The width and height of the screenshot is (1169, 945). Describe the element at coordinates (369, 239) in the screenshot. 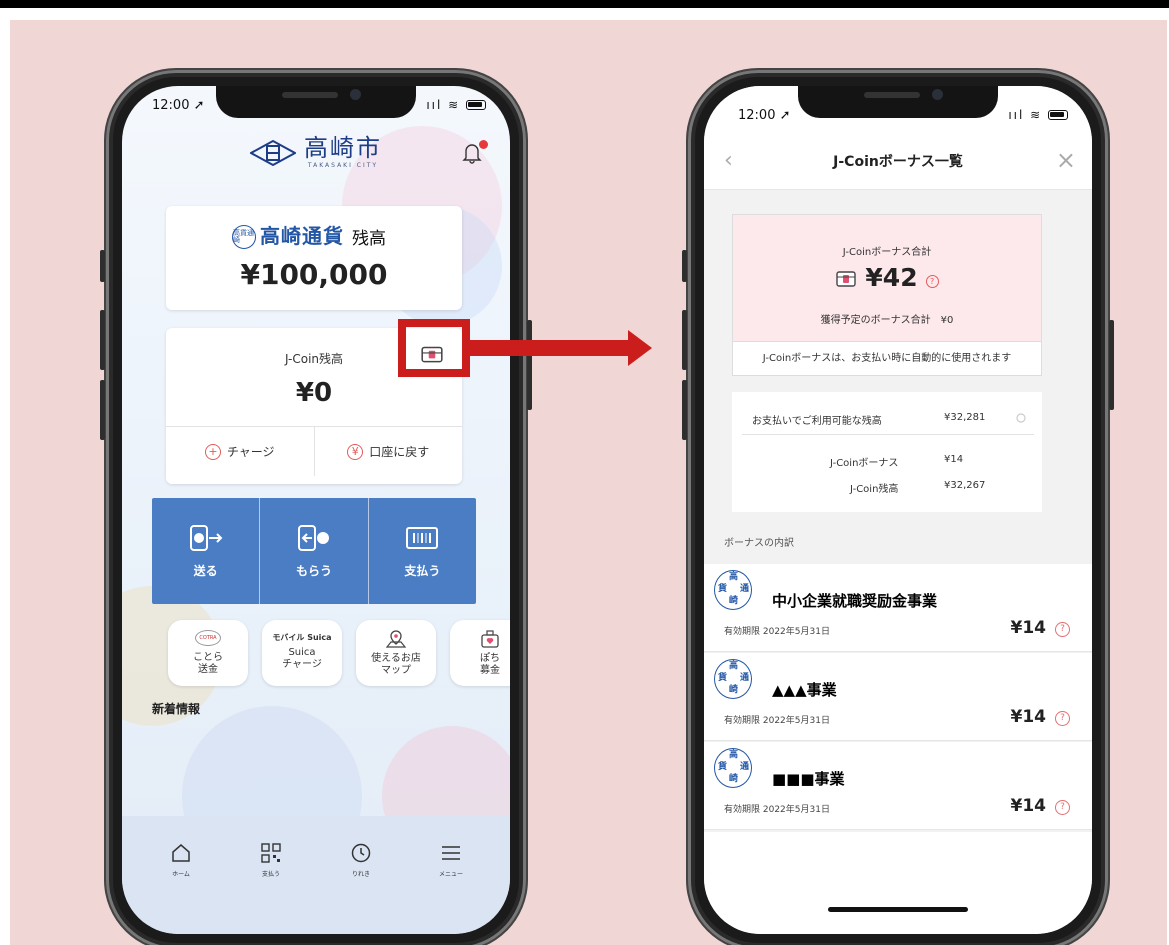

I see `currency-suffix: 残高` at that location.